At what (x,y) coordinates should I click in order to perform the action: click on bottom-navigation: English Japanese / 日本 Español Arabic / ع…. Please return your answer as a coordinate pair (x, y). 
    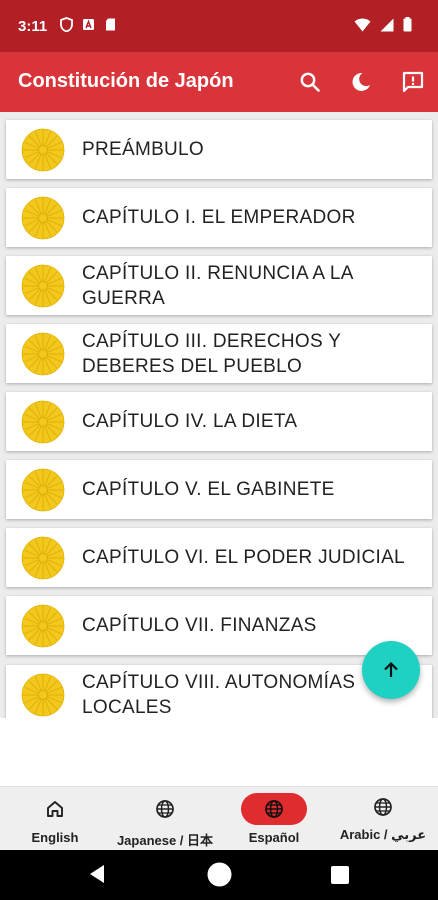
    Looking at the image, I should click on (219, 818).